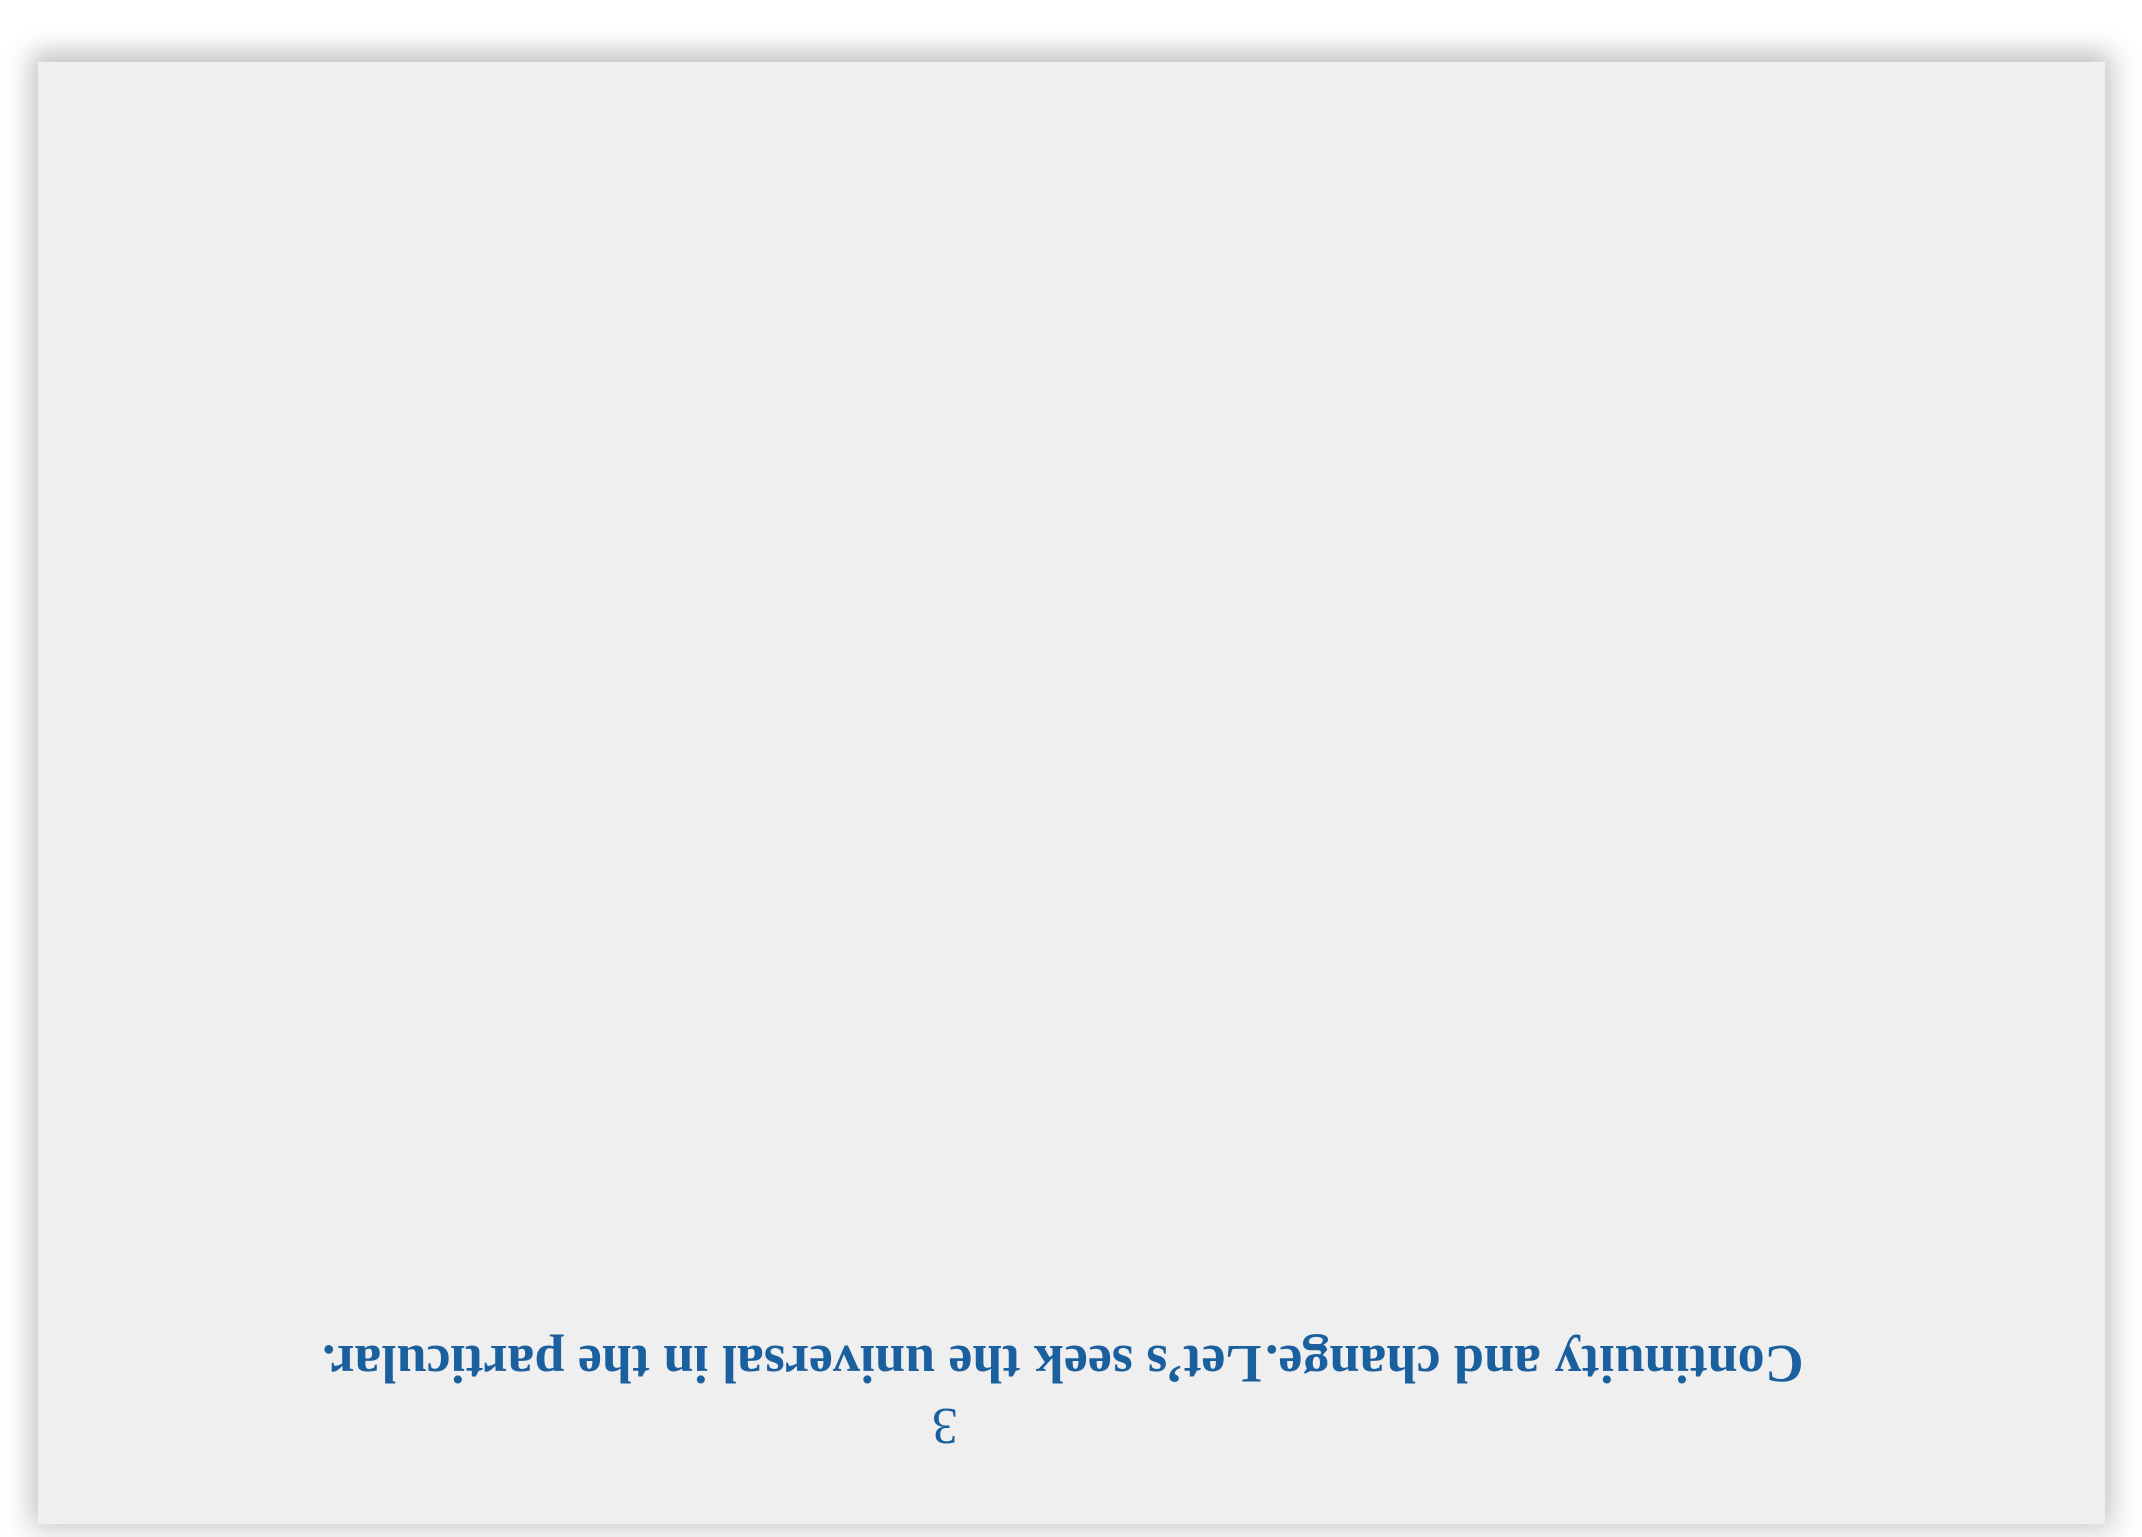 The image size is (2142, 1537). I want to click on quote-continuity: Continuity and change., so click(1534, 1364).